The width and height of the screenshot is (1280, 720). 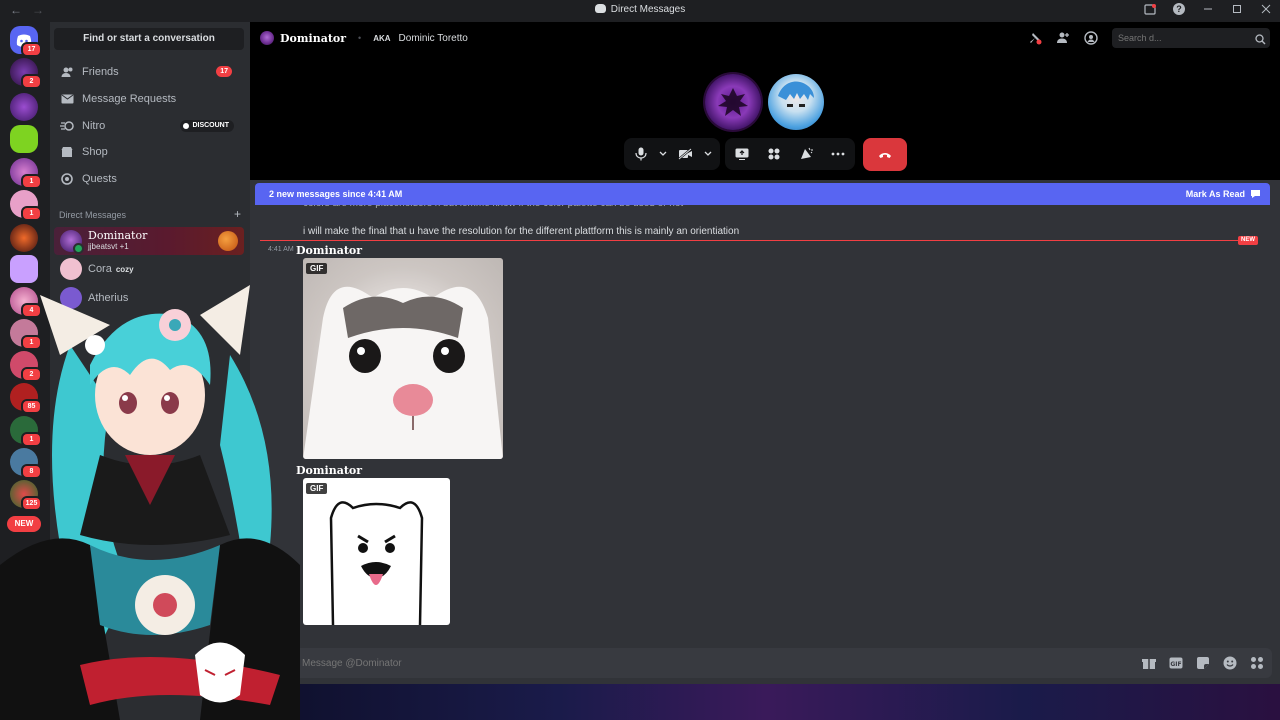 I want to click on nav-message-requests: Message Requests, so click(x=149, y=99).